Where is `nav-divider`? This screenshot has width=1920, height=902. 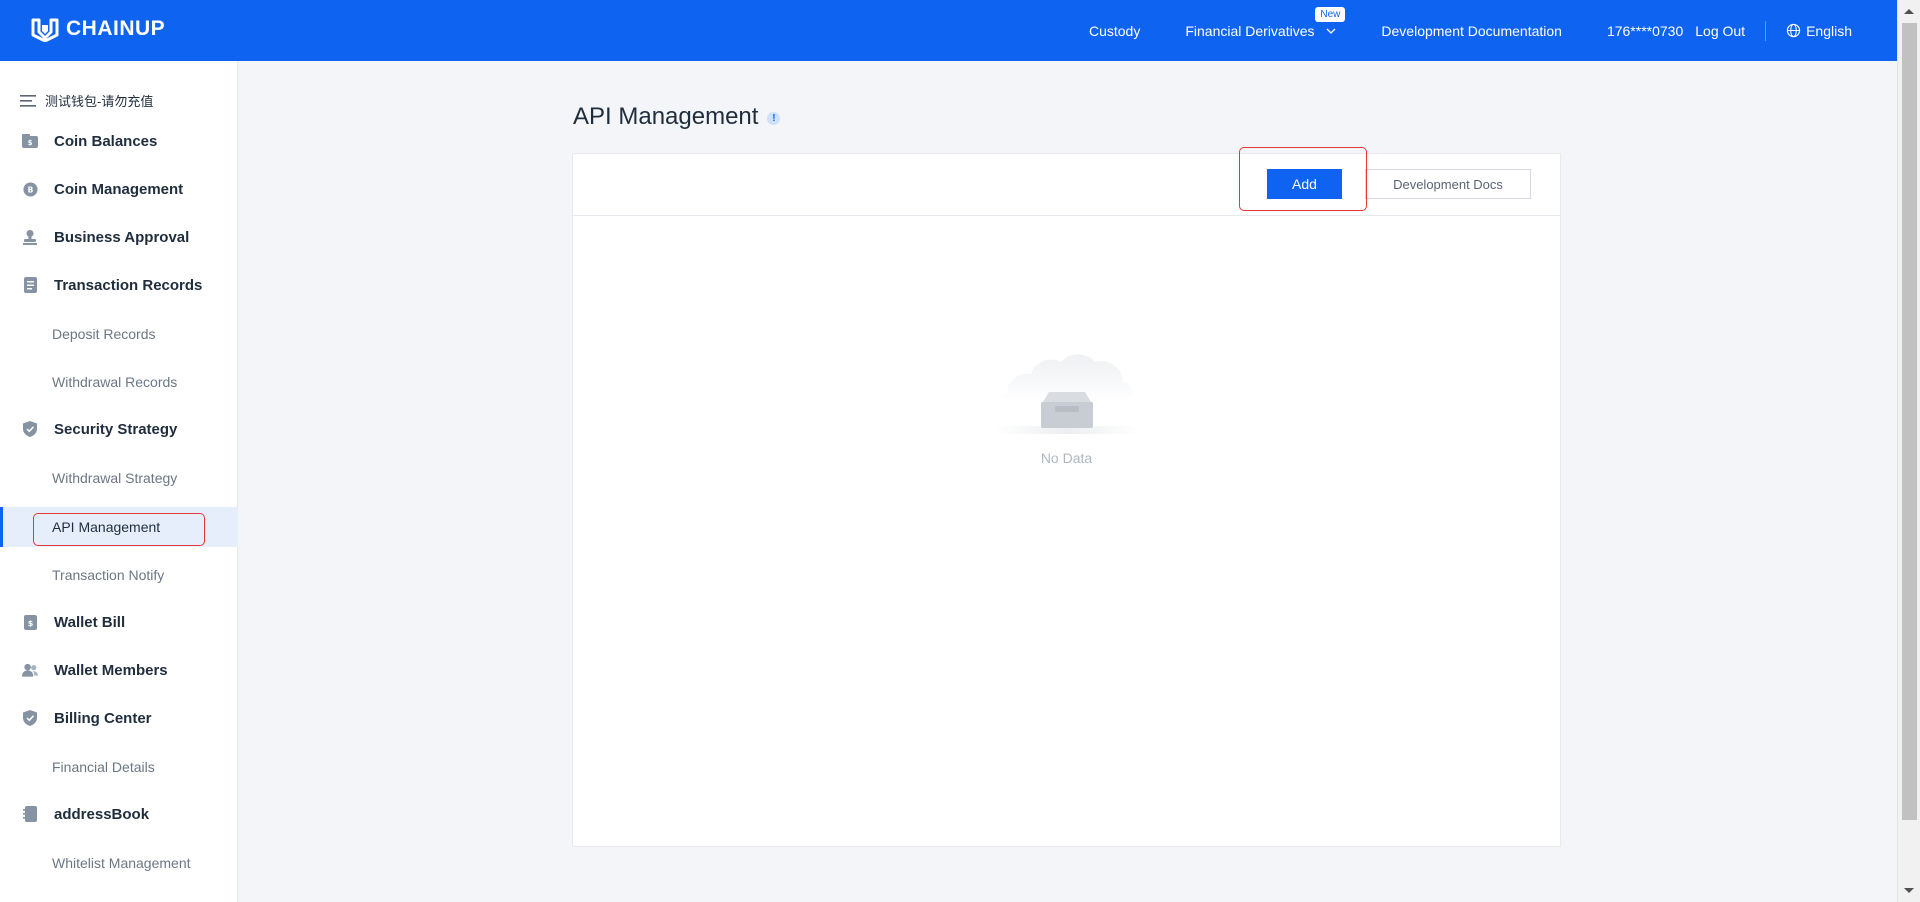 nav-divider is located at coordinates (1766, 30).